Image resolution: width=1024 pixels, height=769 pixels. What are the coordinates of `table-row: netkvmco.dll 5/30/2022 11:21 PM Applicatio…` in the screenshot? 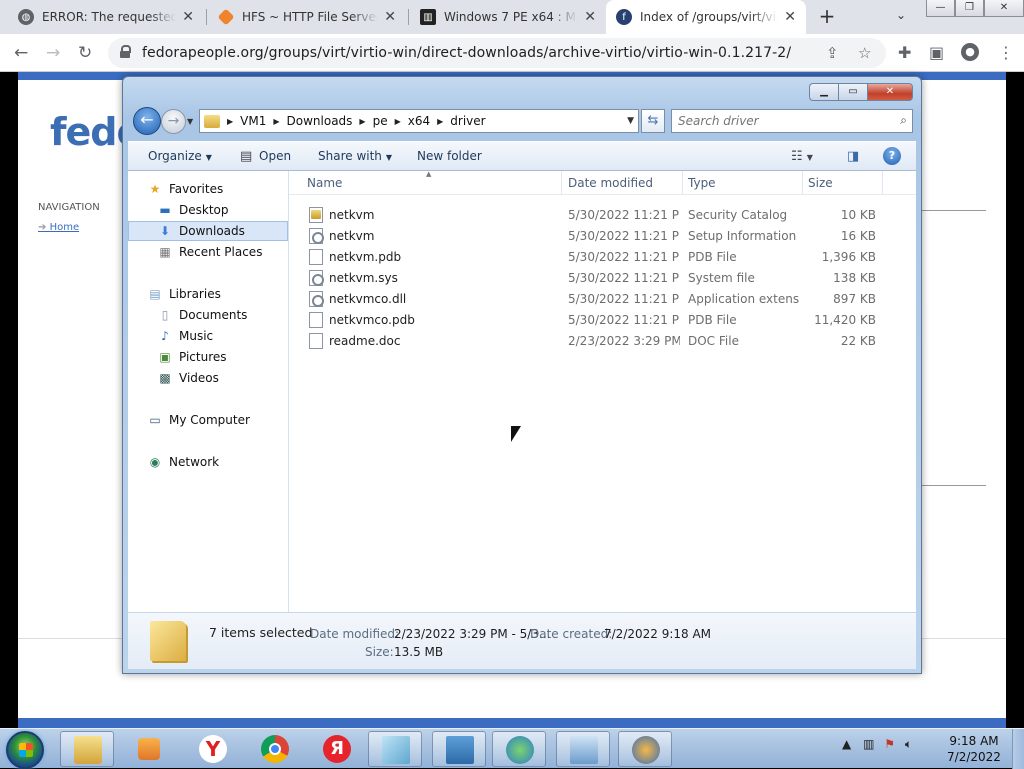 It's located at (602, 299).